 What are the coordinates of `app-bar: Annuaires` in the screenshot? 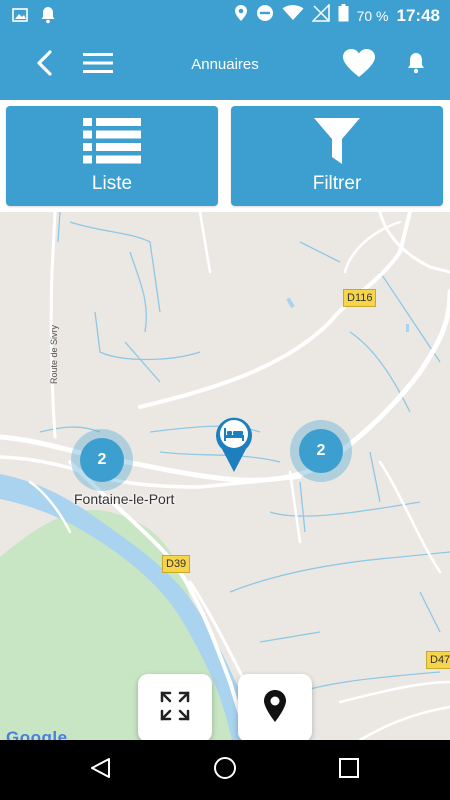 It's located at (225, 65).